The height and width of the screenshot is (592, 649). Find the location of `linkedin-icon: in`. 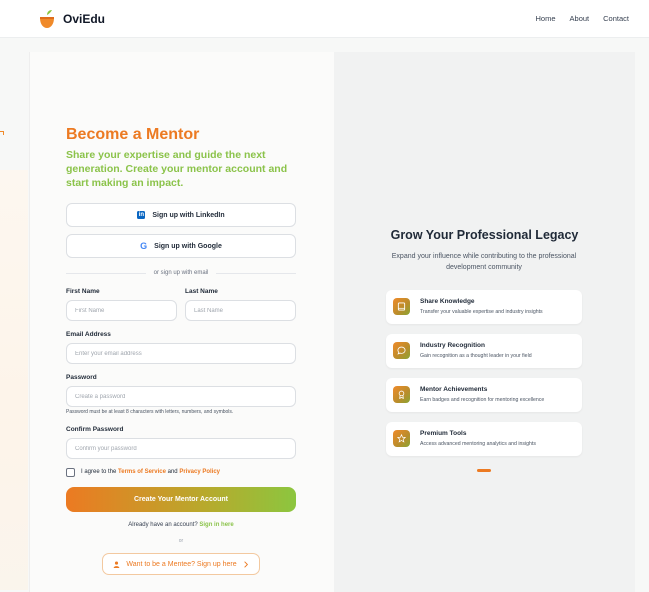

linkedin-icon: in is located at coordinates (141, 215).